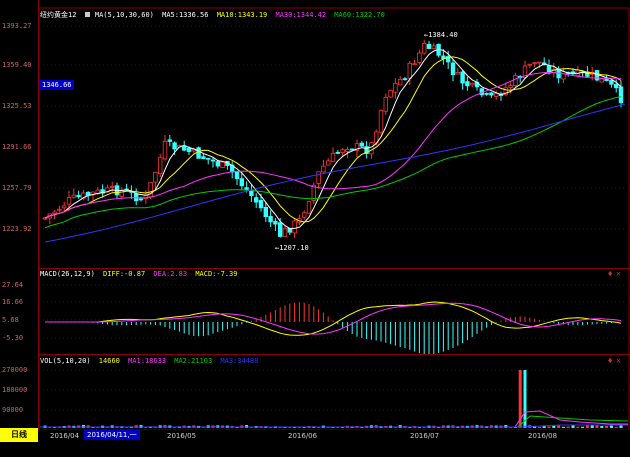 This screenshot has width=630, height=457. What do you see at coordinates (67, 274) in the screenshot?
I see `macd-params-label: MACD(26,12,9)` at bounding box center [67, 274].